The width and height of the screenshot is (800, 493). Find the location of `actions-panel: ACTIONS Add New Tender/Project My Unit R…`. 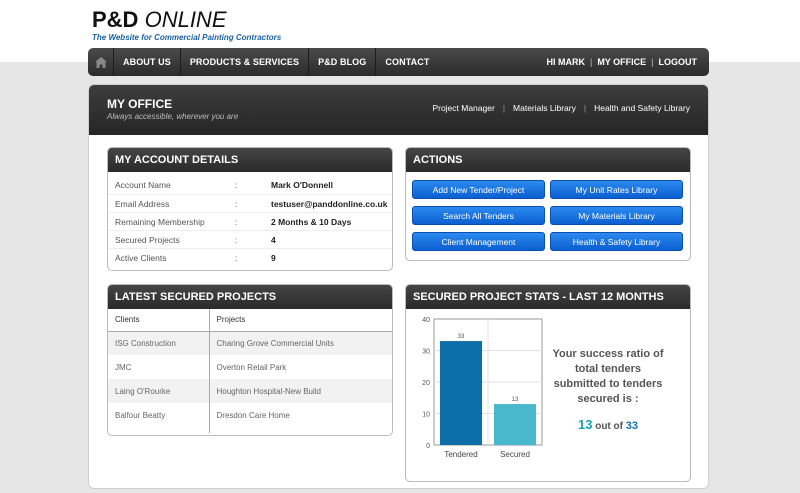

actions-panel: ACTIONS Add New Tender/Project My Unit R… is located at coordinates (548, 204).